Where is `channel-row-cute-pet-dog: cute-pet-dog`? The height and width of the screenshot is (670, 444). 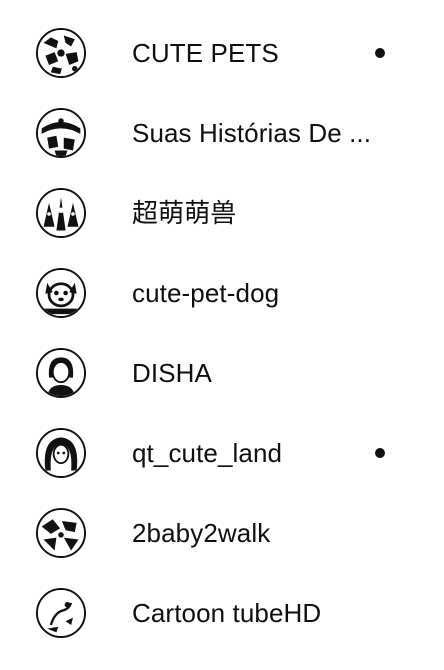 channel-row-cute-pet-dog: cute-pet-dog is located at coordinates (222, 293).